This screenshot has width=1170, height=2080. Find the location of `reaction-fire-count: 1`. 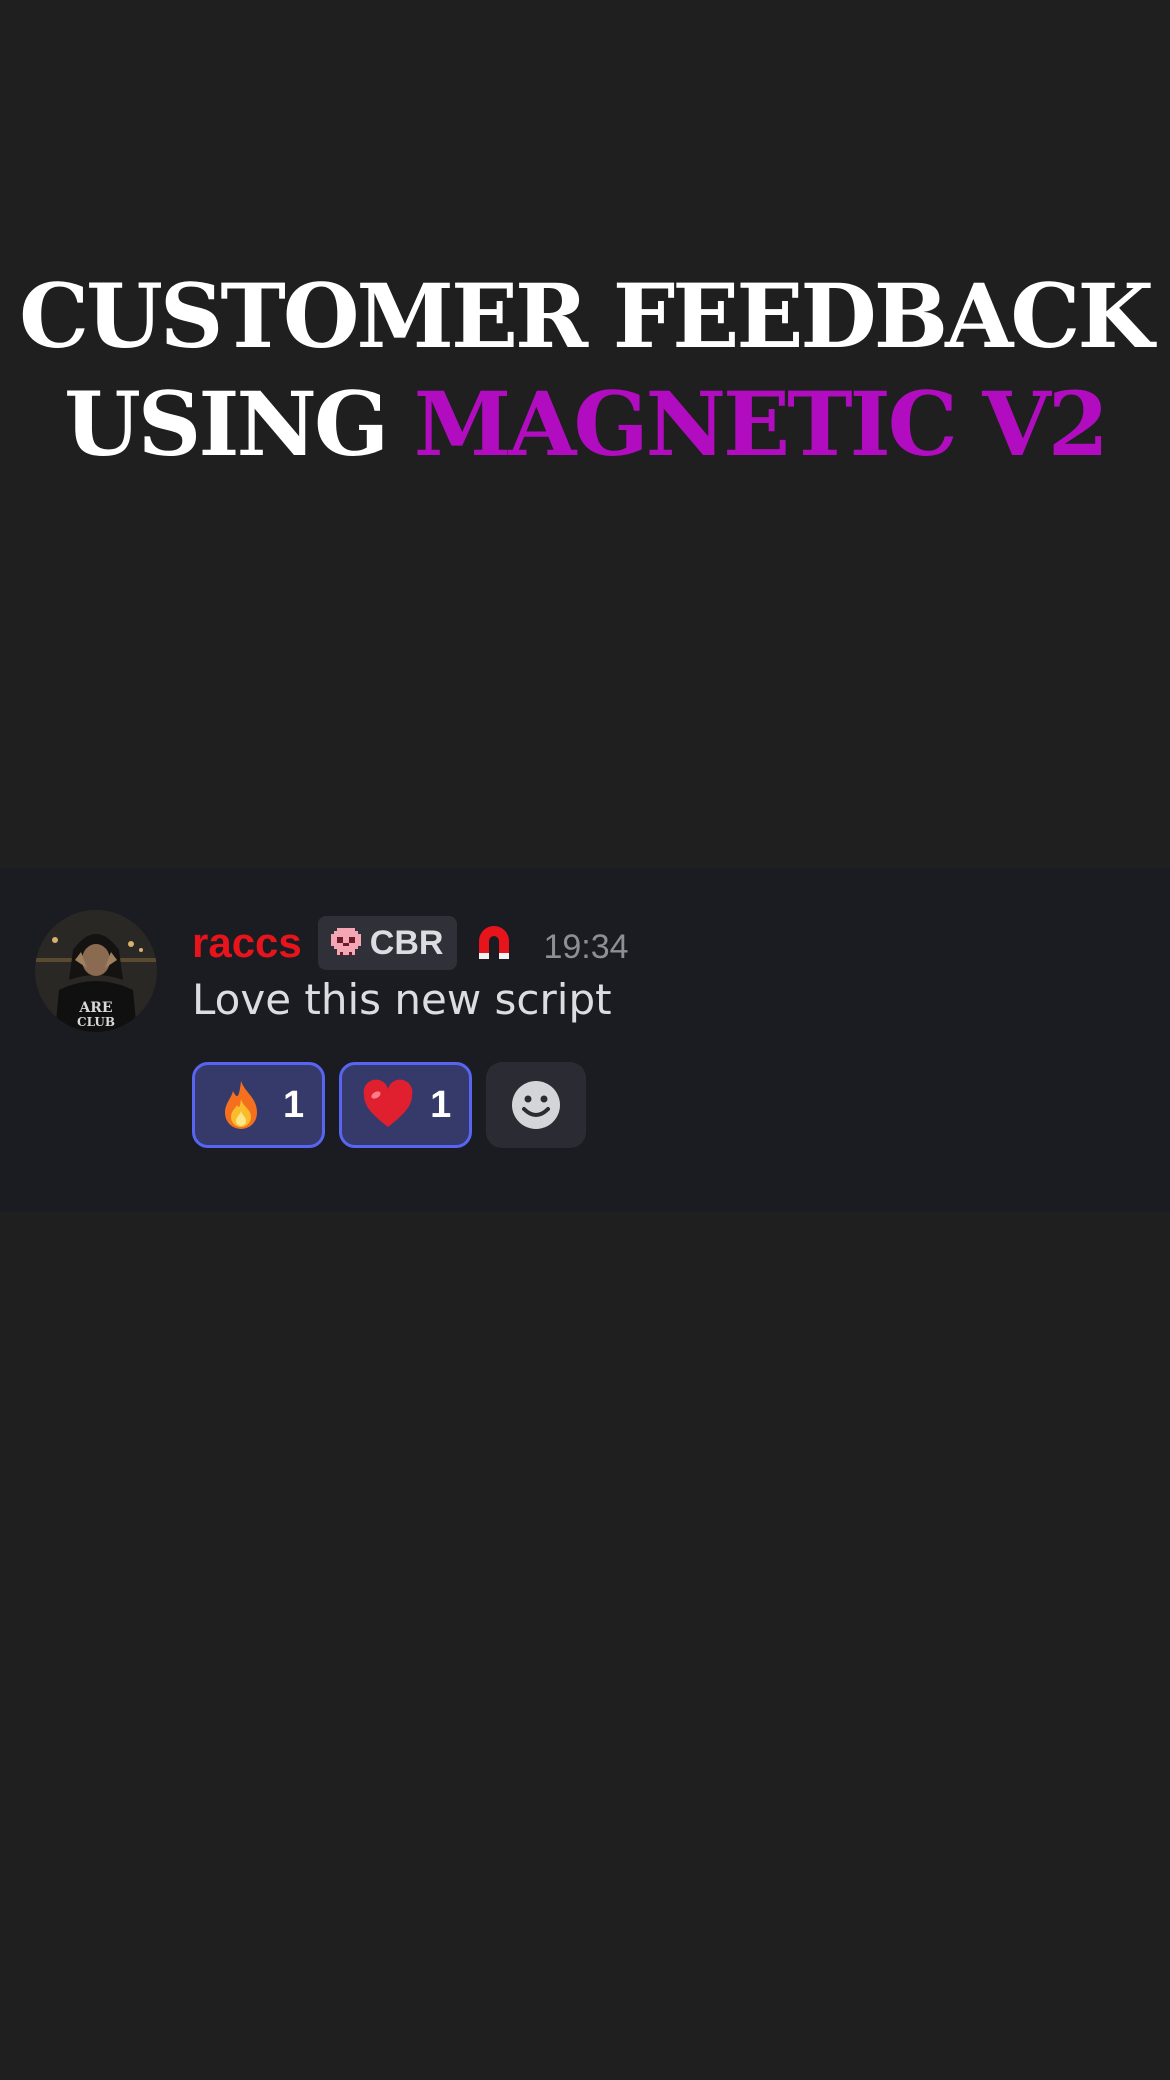

reaction-fire-count: 1 is located at coordinates (294, 1104).